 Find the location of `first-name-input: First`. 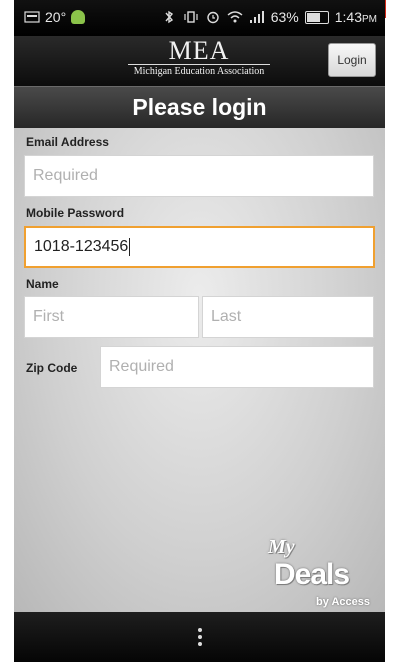

first-name-input: First is located at coordinates (111, 317).